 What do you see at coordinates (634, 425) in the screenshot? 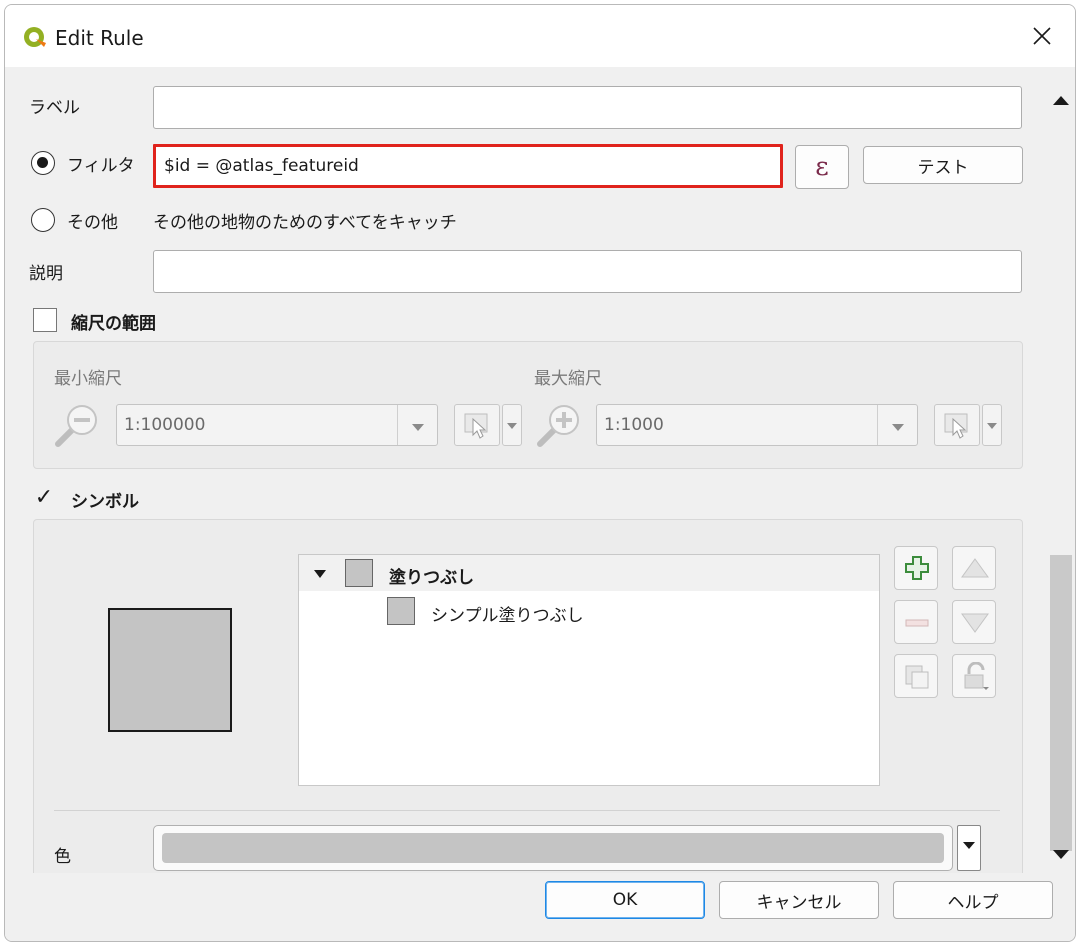
I see `max-scale-value: 1:1000` at bounding box center [634, 425].